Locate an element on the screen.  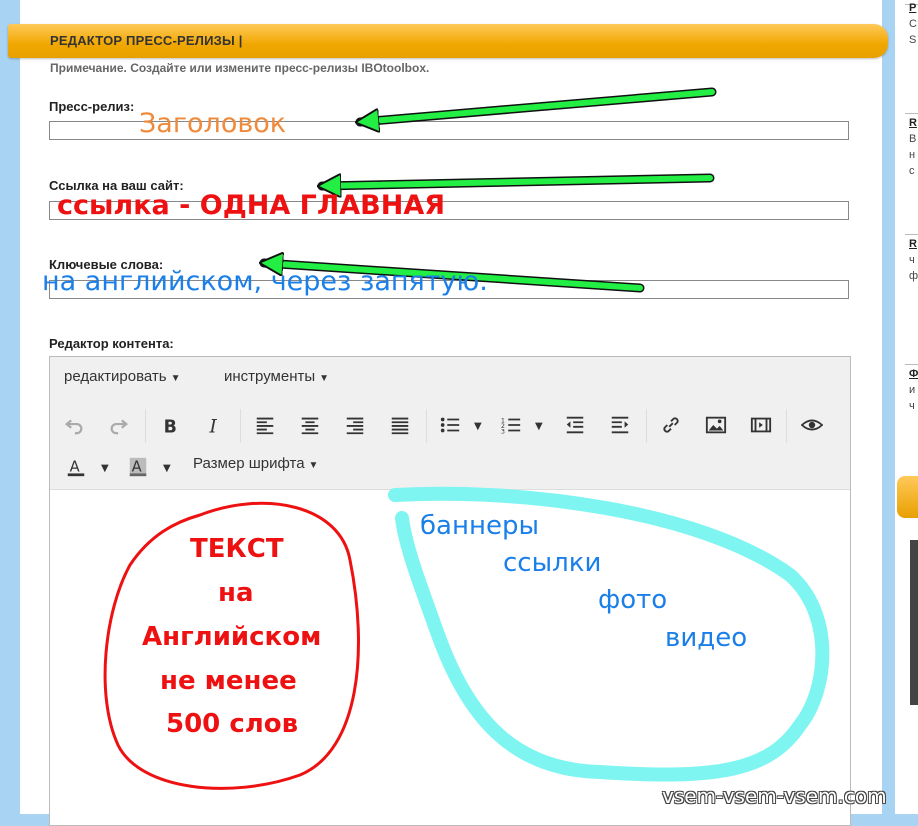
text-color-icon: A is located at coordinates (76, 467).